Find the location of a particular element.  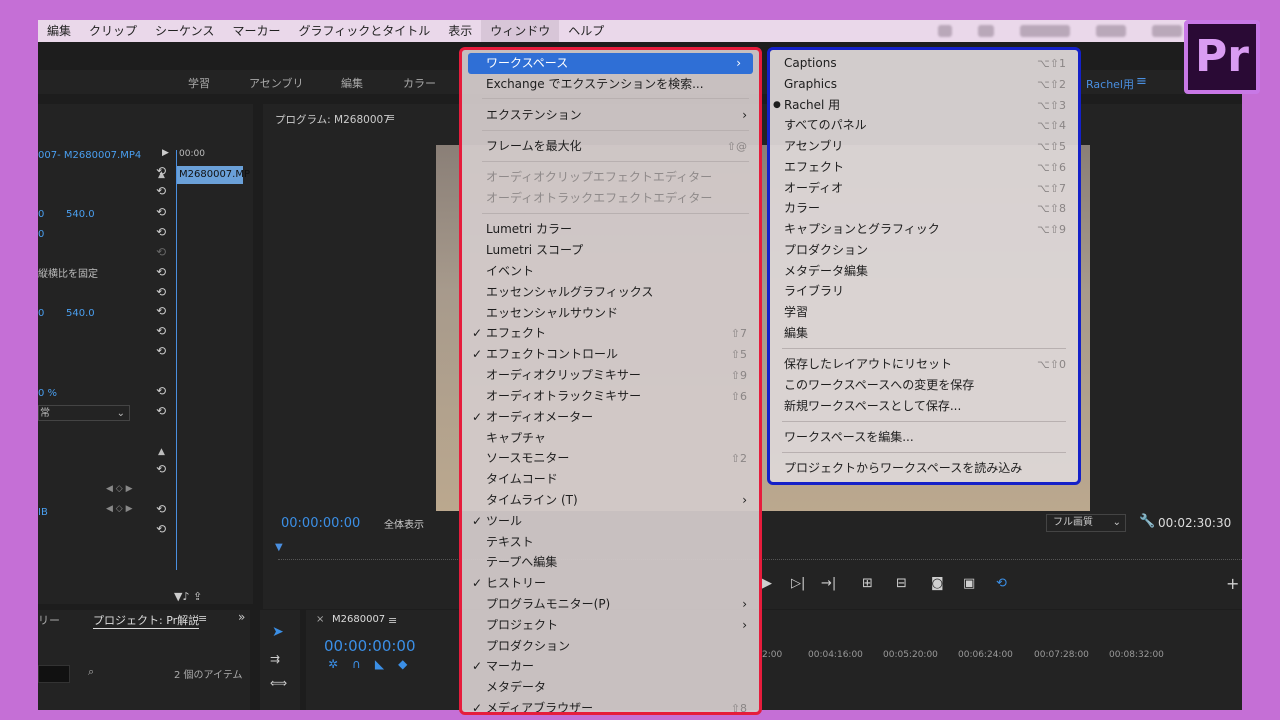

menu-item-lumetri-scopes: Lumetri スコープ is located at coordinates (610, 250).